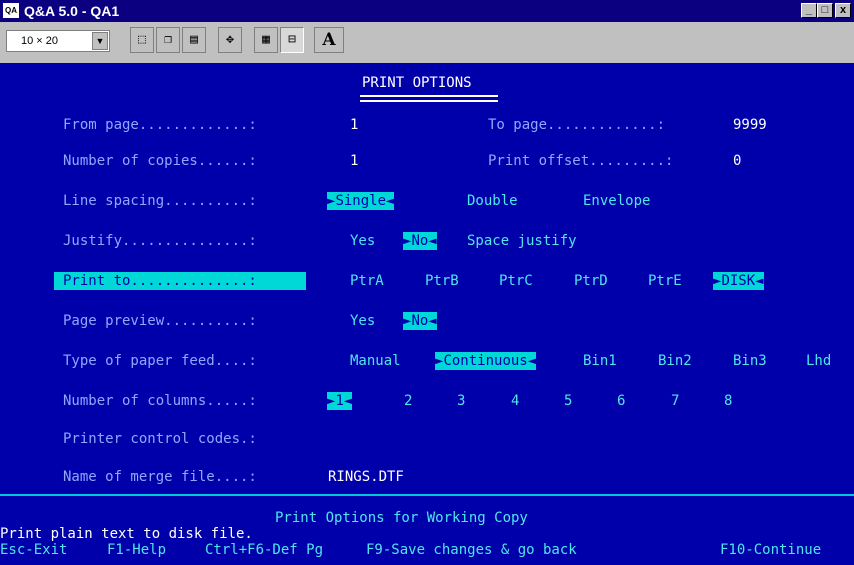 This screenshot has height=565, width=854. What do you see at coordinates (33, 550) in the screenshot?
I see `key-esc: Esc-Exit` at bounding box center [33, 550].